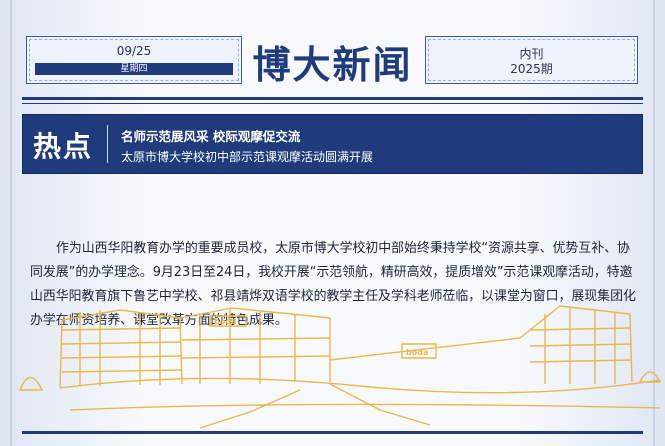 This screenshot has width=665, height=446. What do you see at coordinates (107, 144) in the screenshot?
I see `banner-divider` at bounding box center [107, 144].